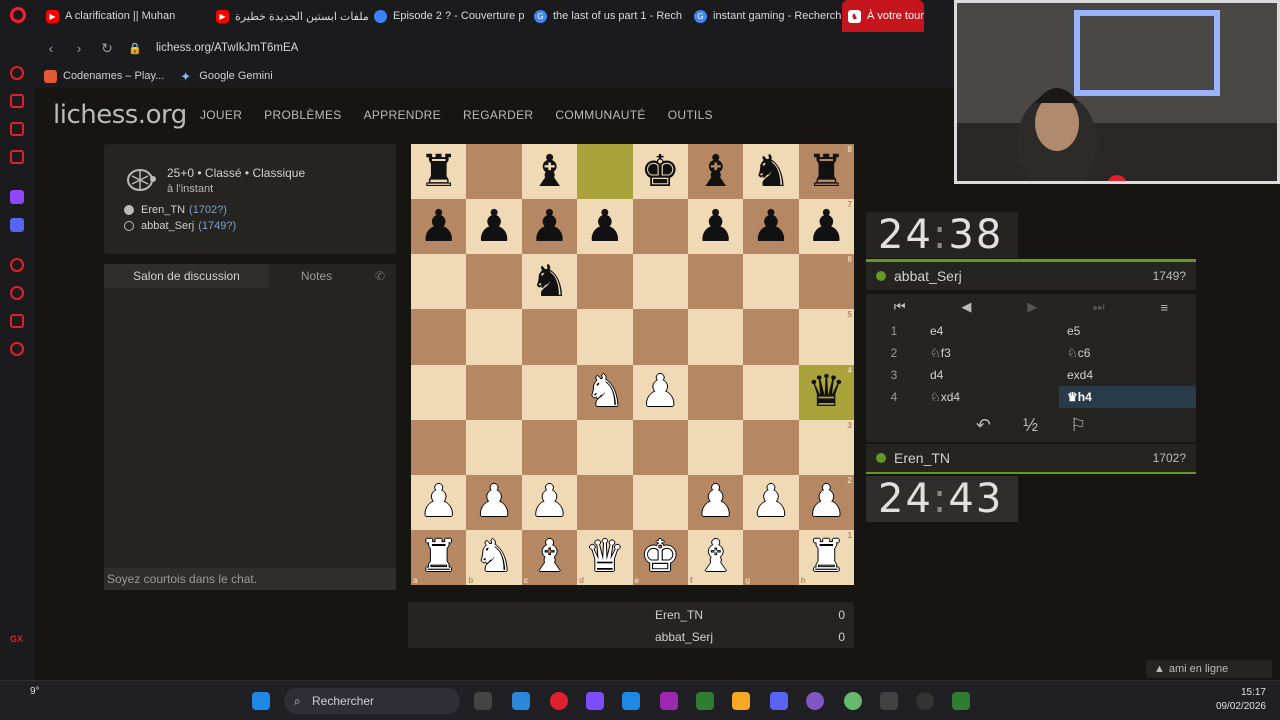 The image size is (1280, 720). I want to click on square-b3, so click(494, 447).